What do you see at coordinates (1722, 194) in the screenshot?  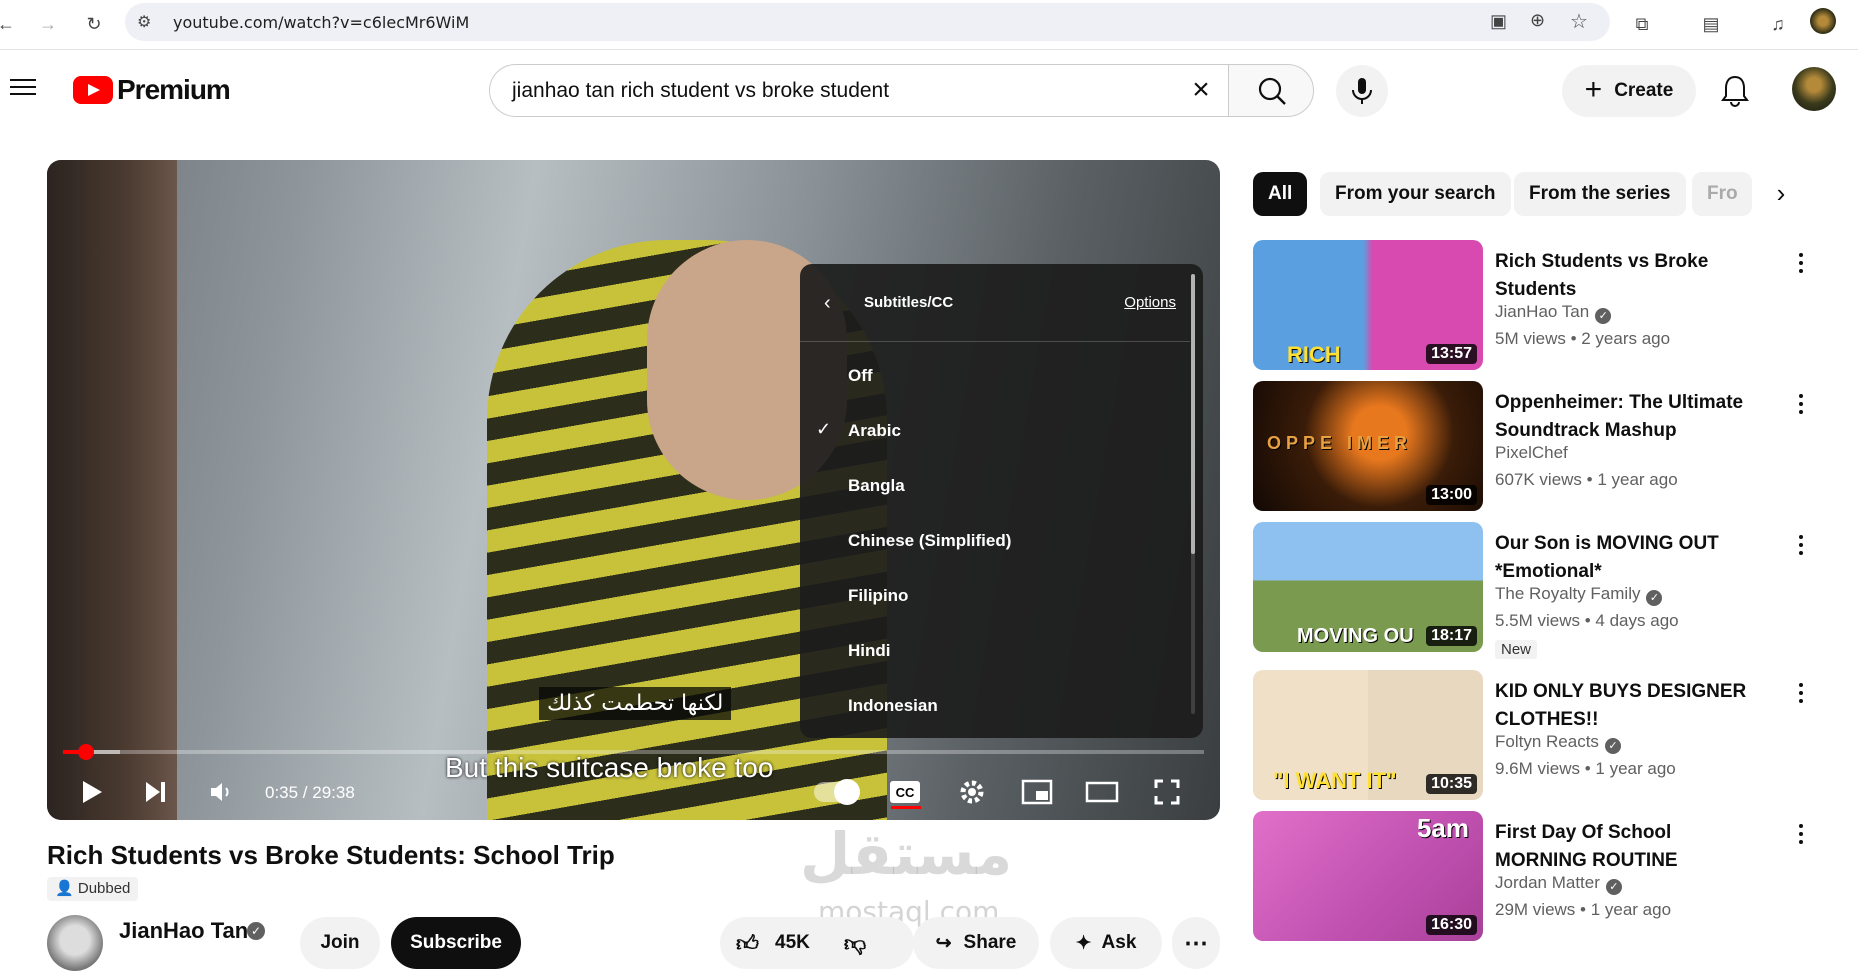 I see `chip-truncated: Fro` at bounding box center [1722, 194].